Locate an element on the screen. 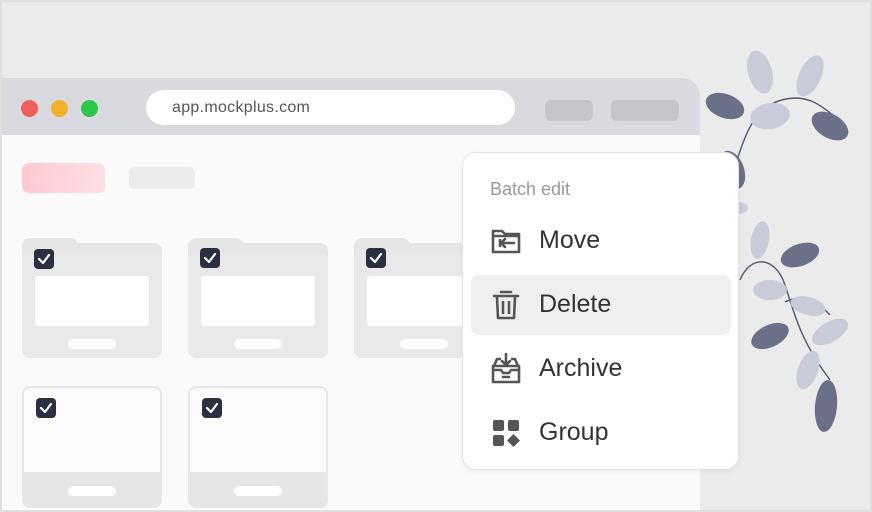 The height and width of the screenshot is (512, 872). menu-title: Batch edit is located at coordinates (530, 189).